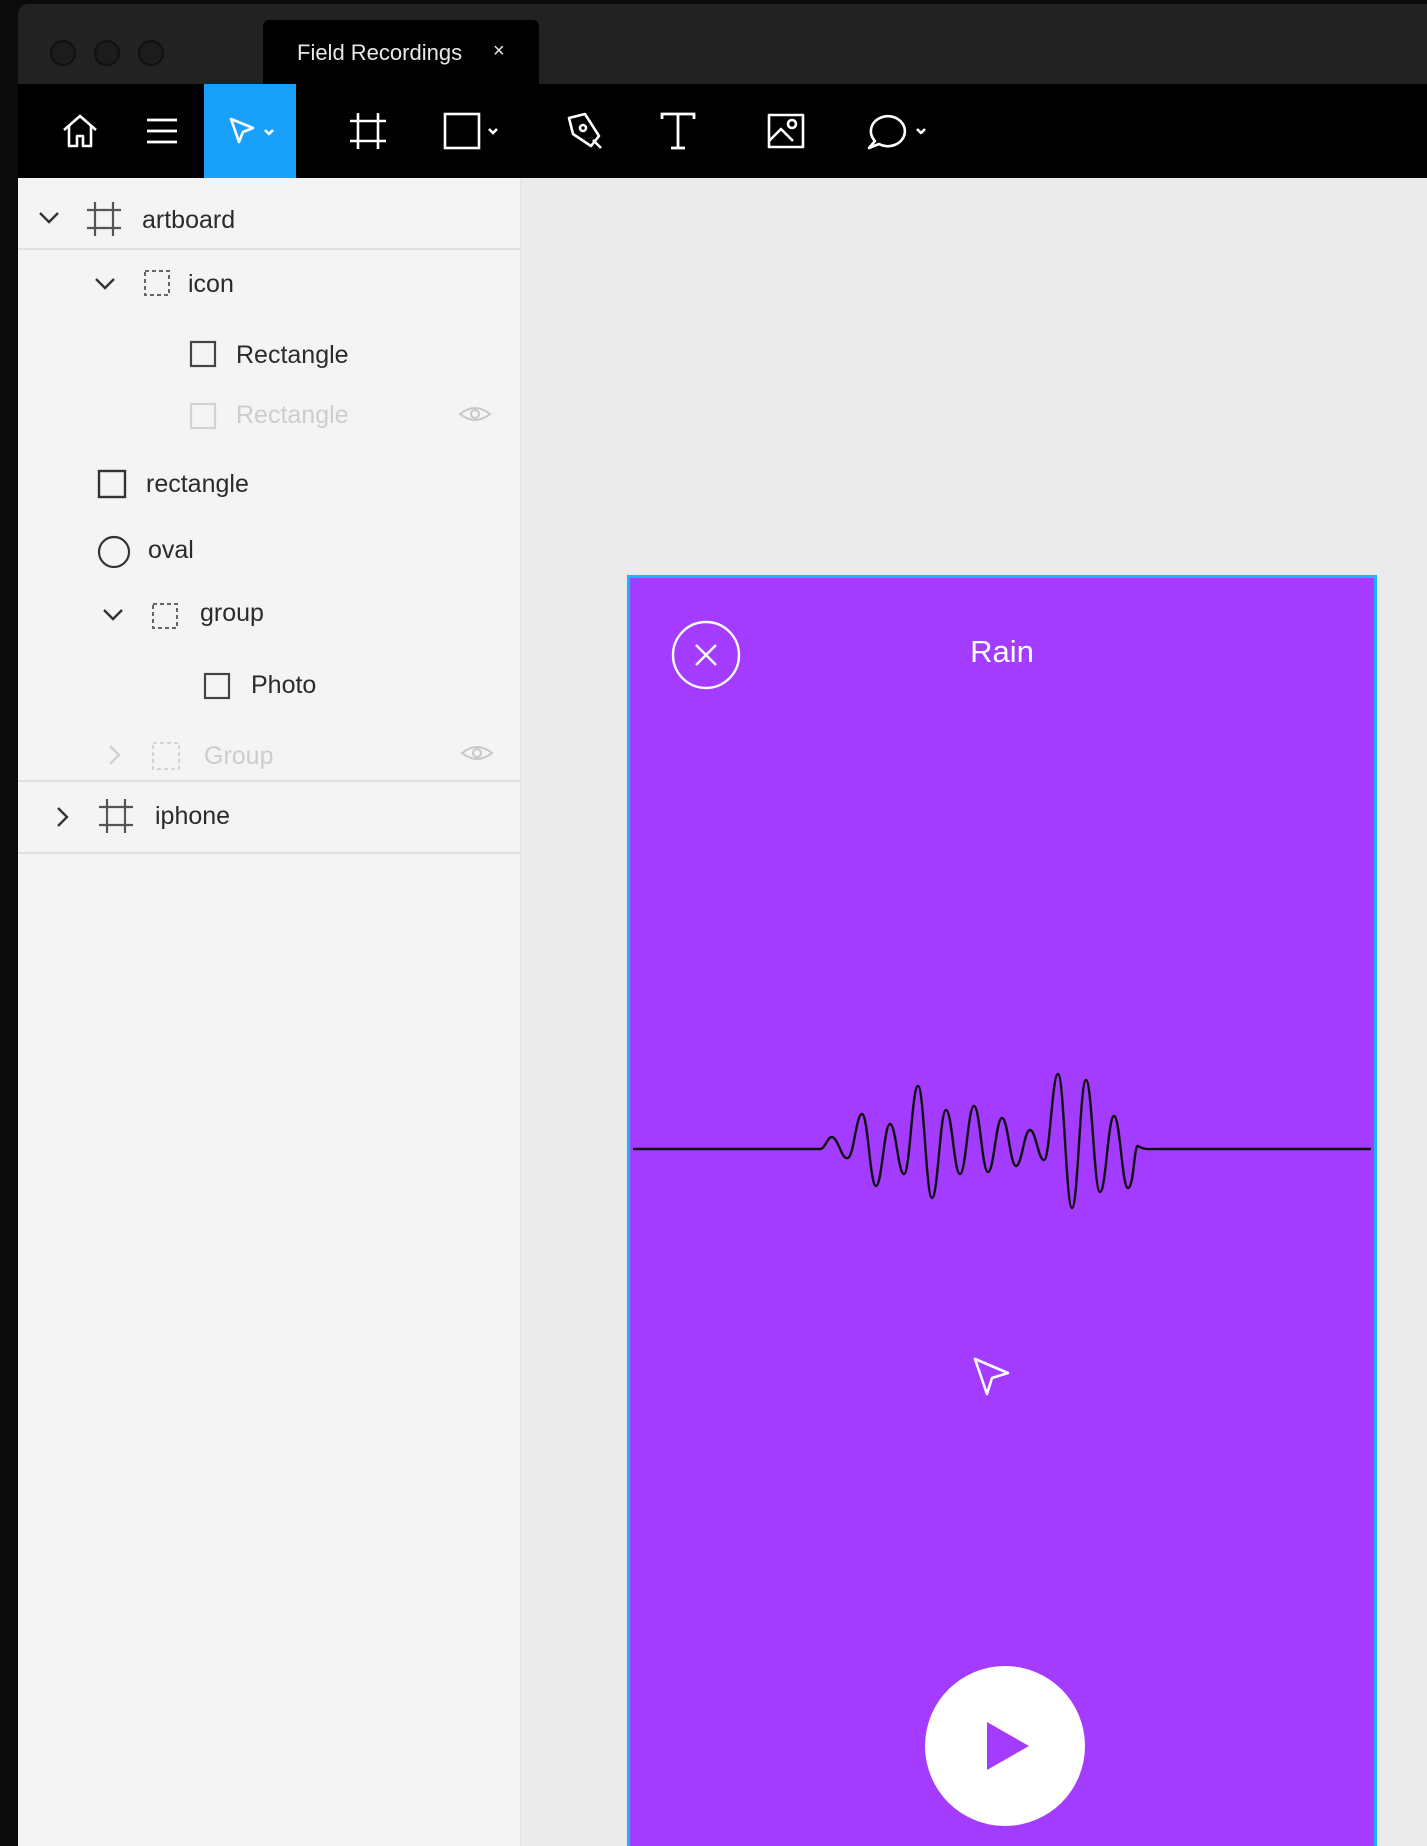  I want to click on window-minimize-dot, so click(107, 53).